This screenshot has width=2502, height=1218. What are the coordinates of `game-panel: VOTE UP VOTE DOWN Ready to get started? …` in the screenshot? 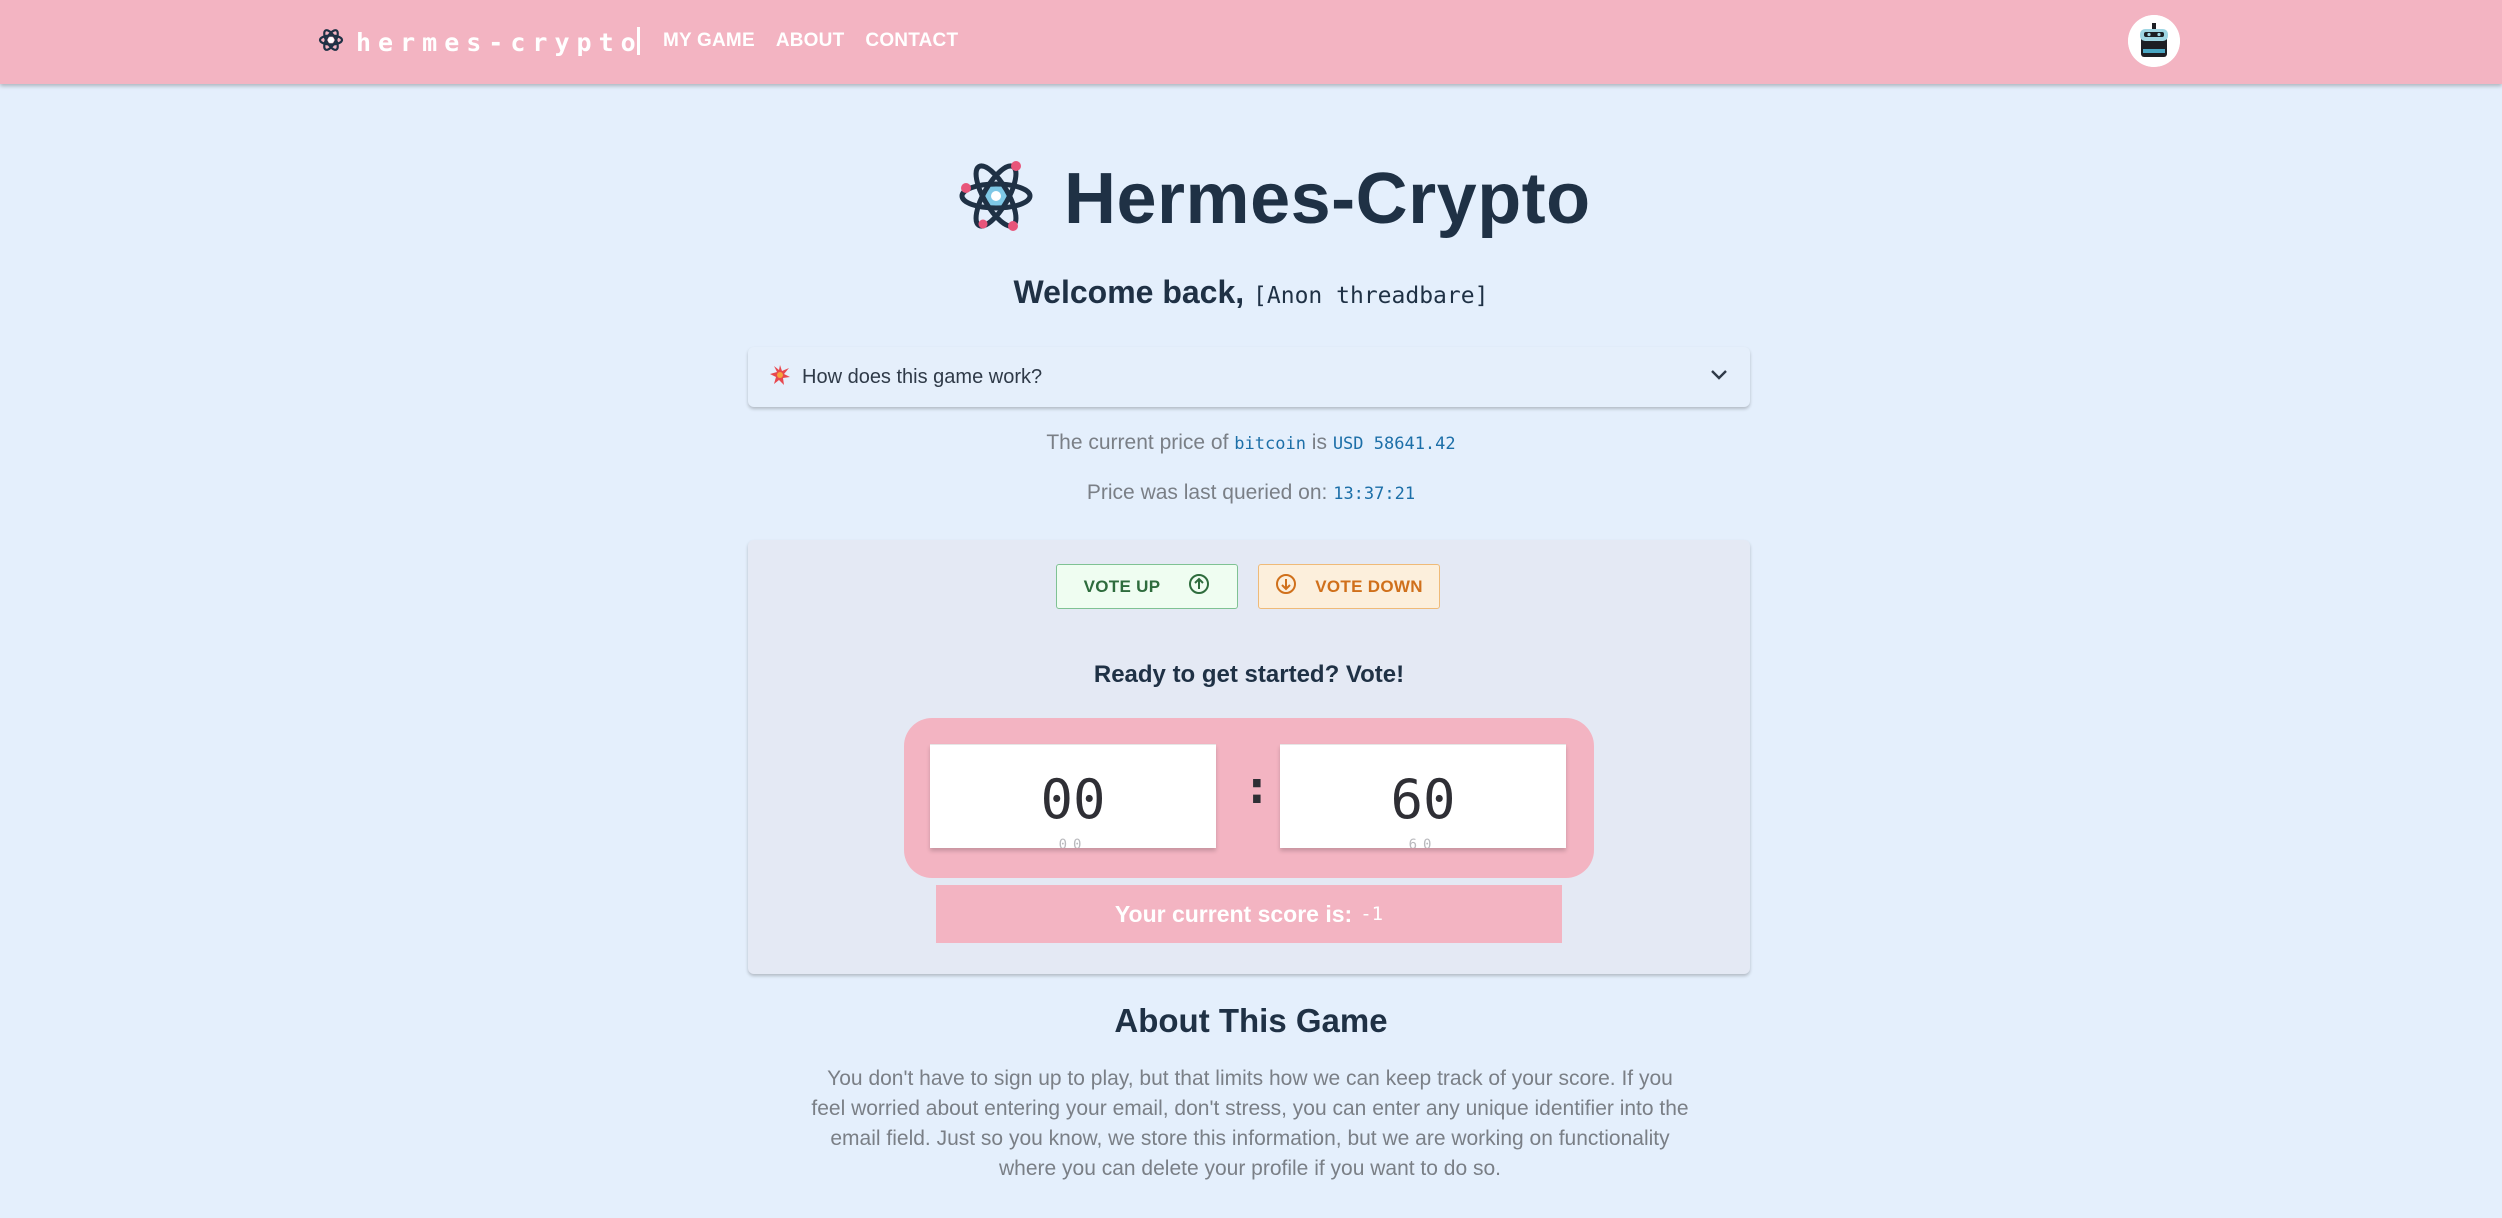 It's located at (1249, 757).